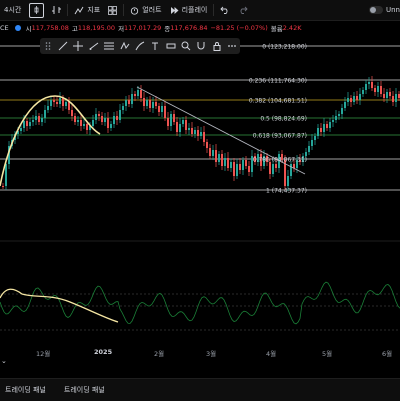 Image resolution: width=400 pixels, height=401 pixels. I want to click on high-value: 118,195.00, so click(96, 28).